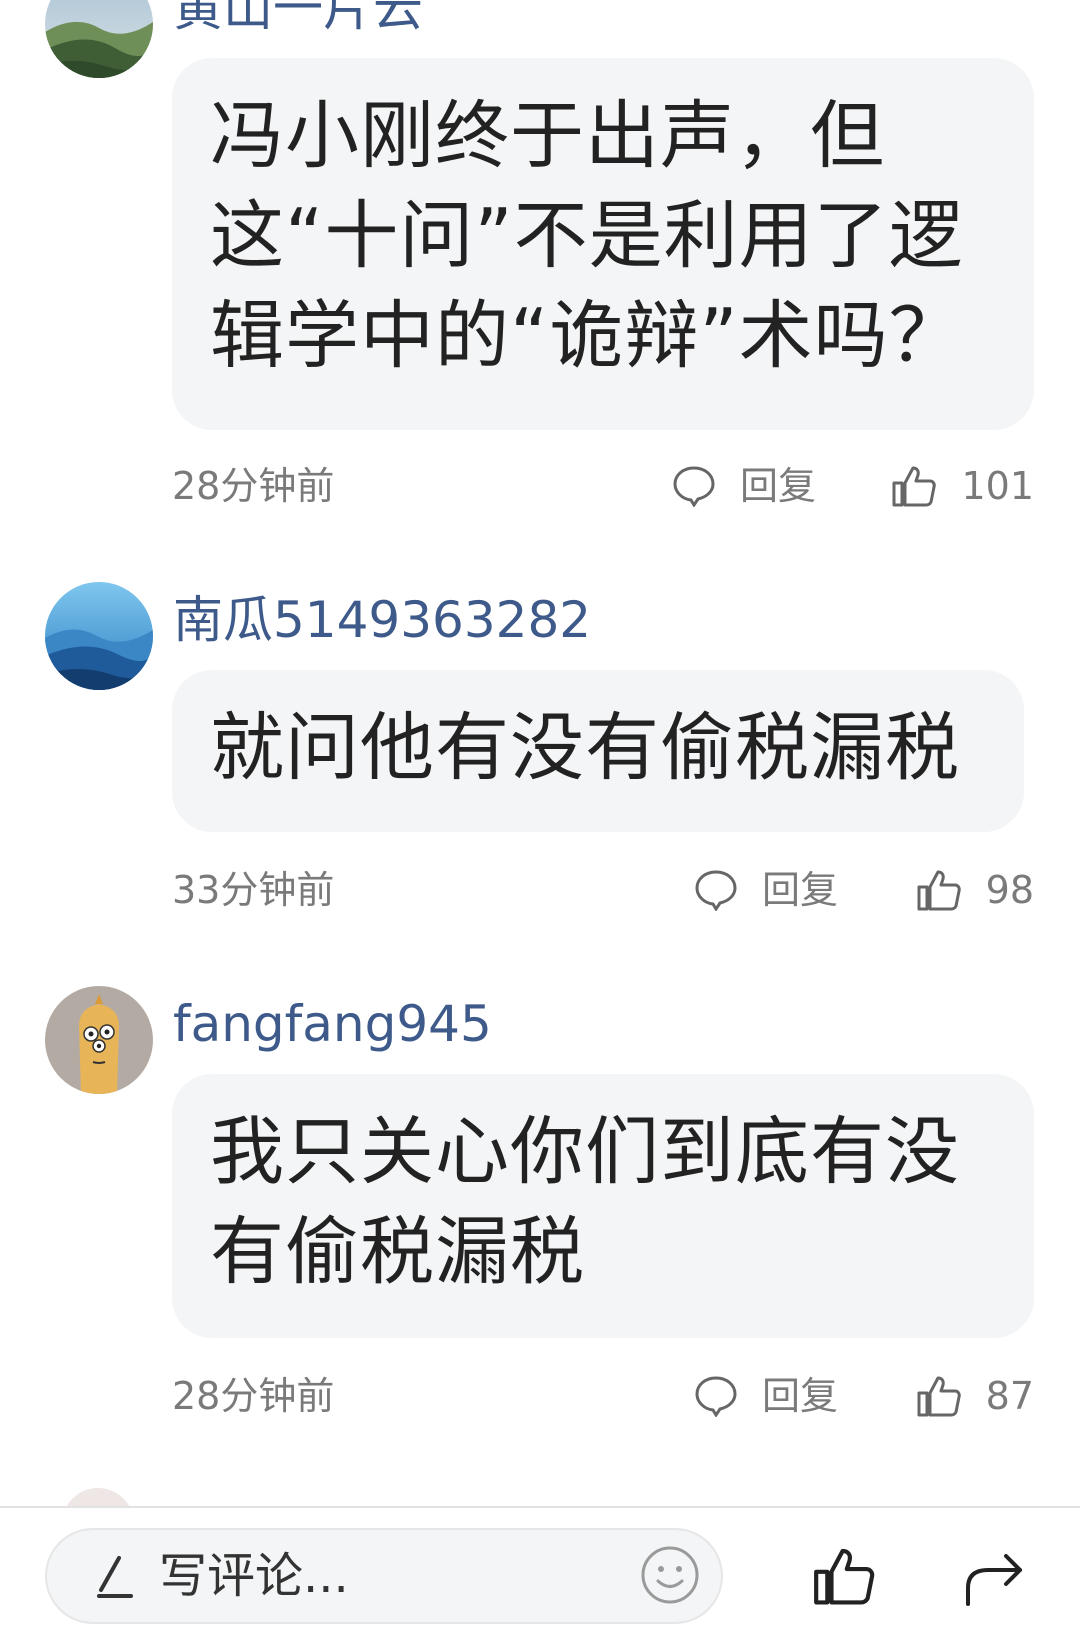 Image resolution: width=1080 pixels, height=1645 pixels. What do you see at coordinates (253, 890) in the screenshot?
I see `comment-time: 33分钟前` at bounding box center [253, 890].